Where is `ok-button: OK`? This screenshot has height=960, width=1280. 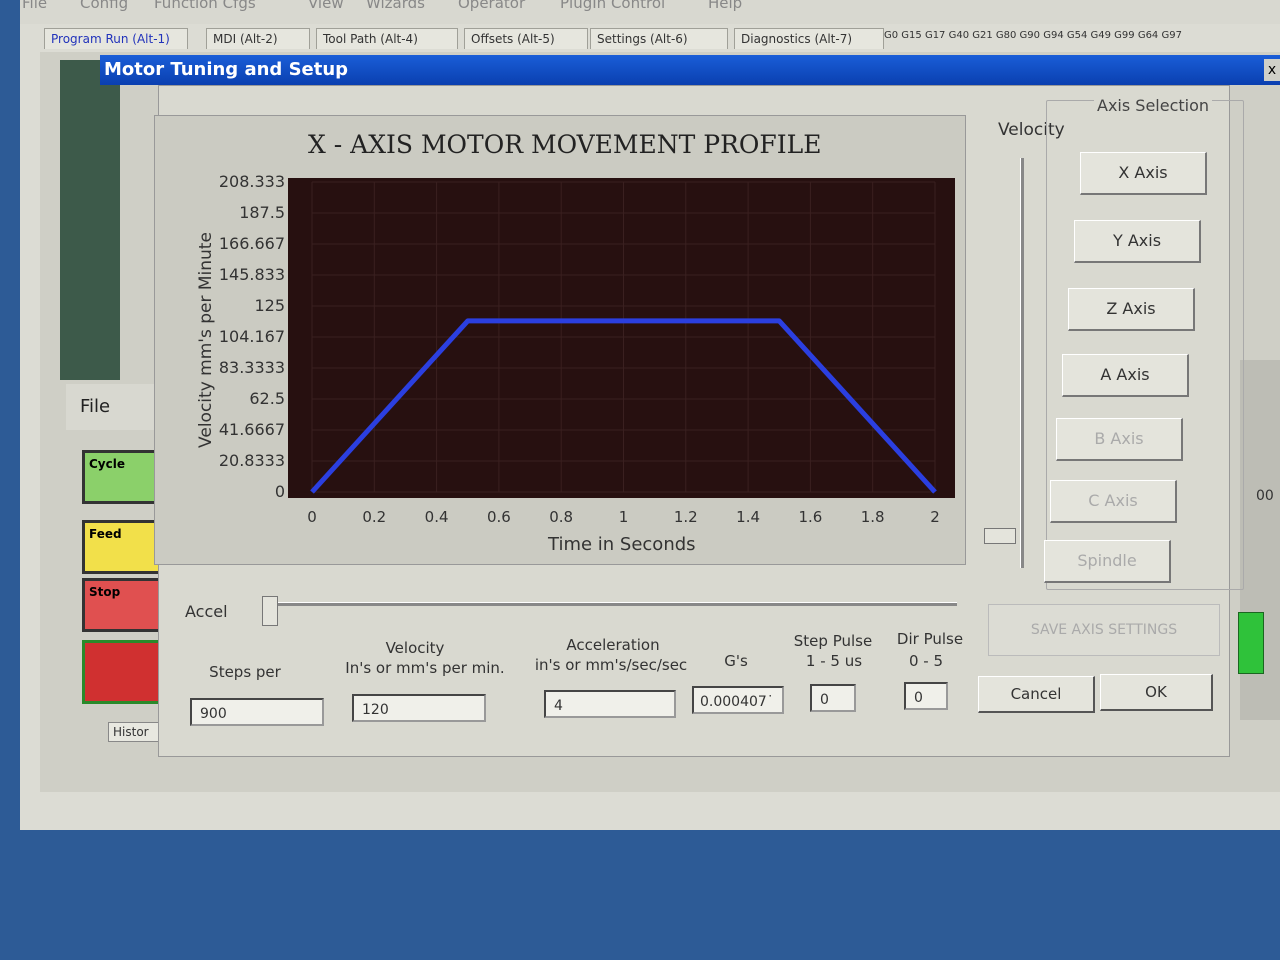 ok-button: OK is located at coordinates (1156, 692).